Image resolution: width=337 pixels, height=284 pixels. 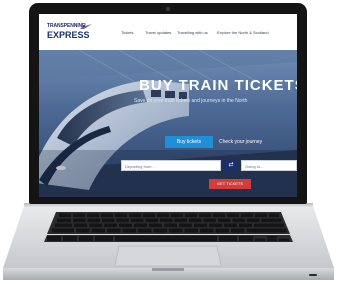 I want to click on logo-line1: TRANSPENNINE, so click(x=66, y=26).